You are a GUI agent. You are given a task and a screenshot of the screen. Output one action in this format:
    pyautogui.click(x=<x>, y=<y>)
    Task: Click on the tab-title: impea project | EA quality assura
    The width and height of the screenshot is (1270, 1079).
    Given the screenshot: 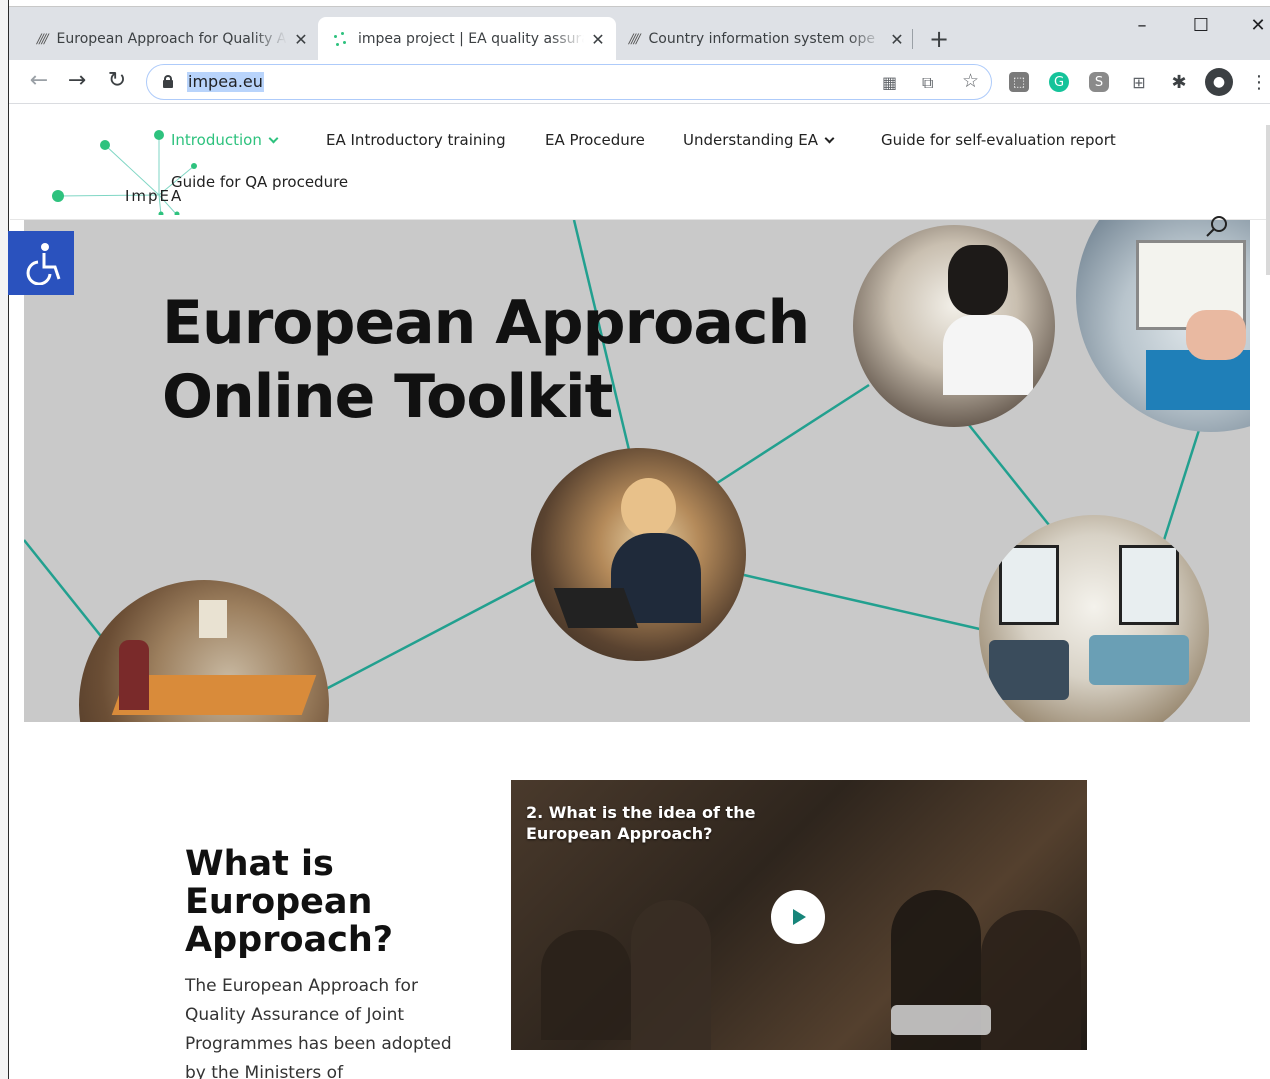 What is the action you would take?
    pyautogui.click(x=471, y=39)
    